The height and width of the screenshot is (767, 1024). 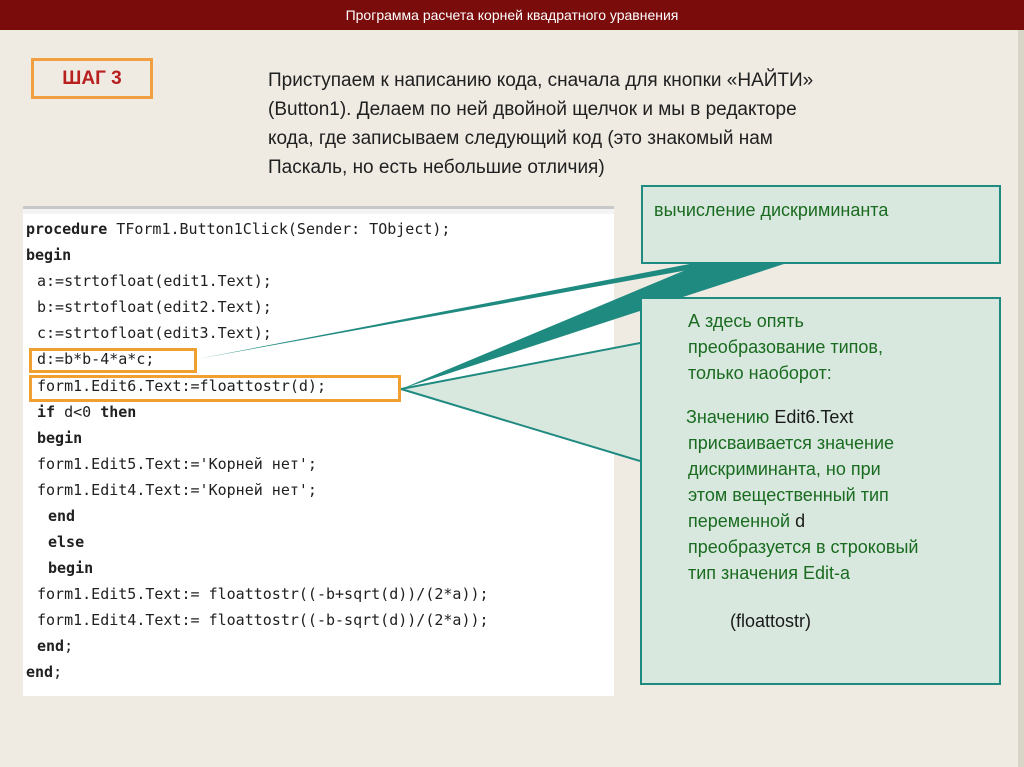 What do you see at coordinates (771, 621) in the screenshot?
I see `callout-func-name: (floattostr)` at bounding box center [771, 621].